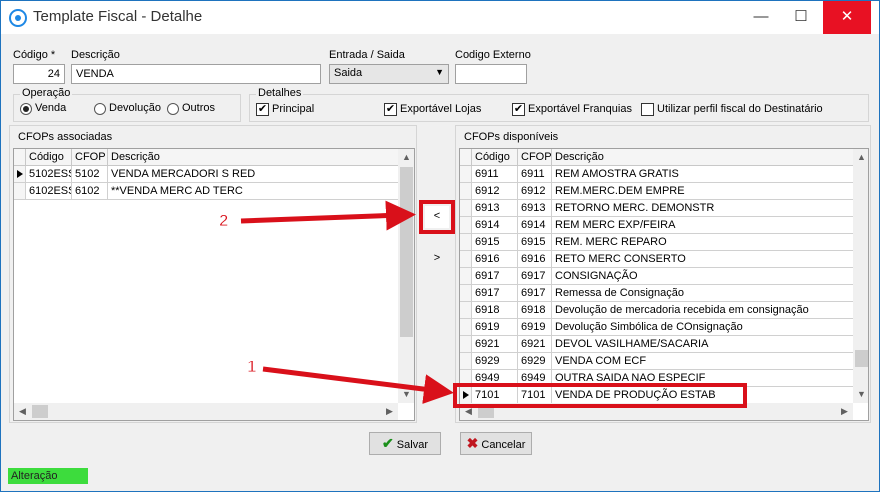  I want to click on save-button: ✔ Salvar, so click(405, 443).